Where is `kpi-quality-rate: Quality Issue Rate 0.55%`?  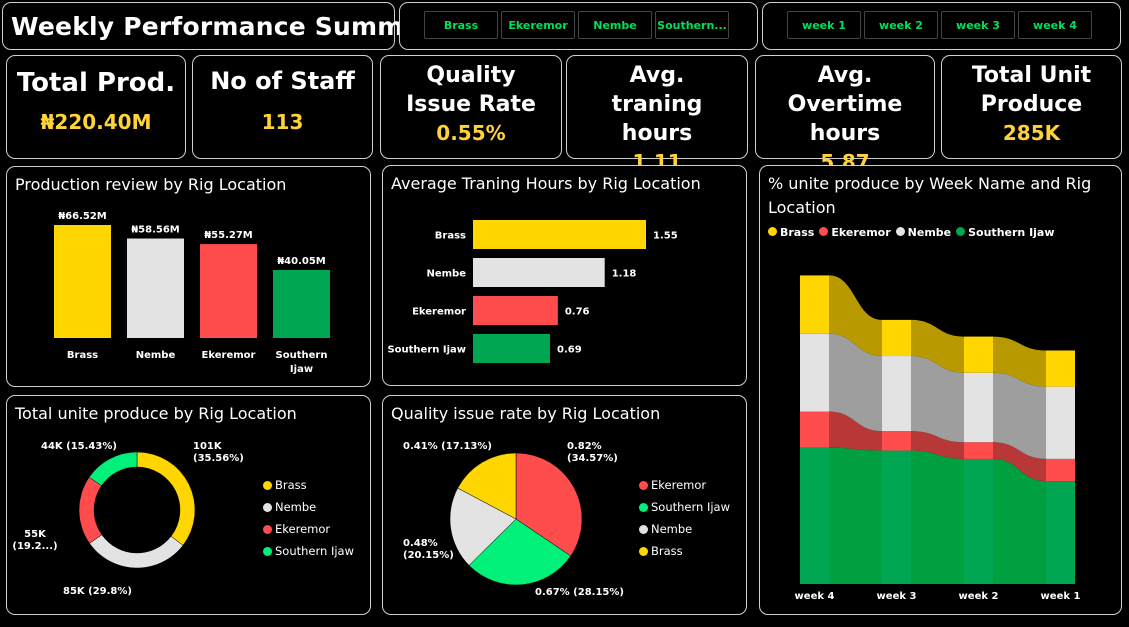 kpi-quality-rate: Quality Issue Rate 0.55% is located at coordinates (471, 107).